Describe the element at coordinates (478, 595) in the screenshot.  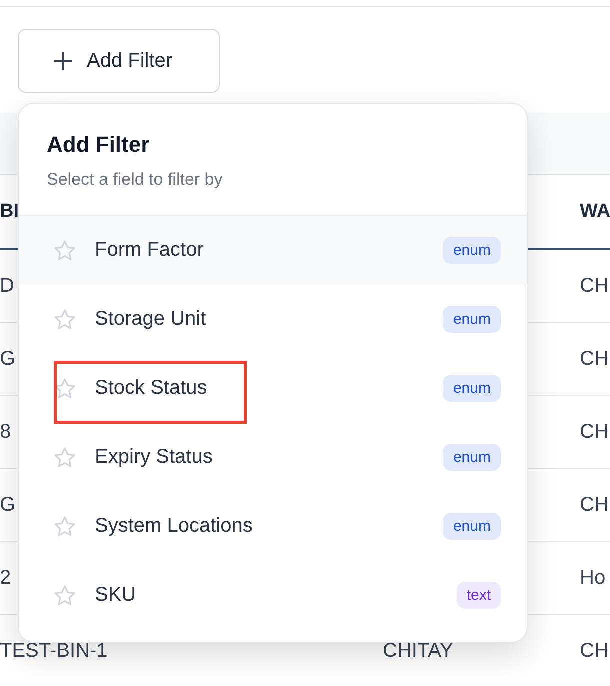
I see `type-badge: text` at that location.